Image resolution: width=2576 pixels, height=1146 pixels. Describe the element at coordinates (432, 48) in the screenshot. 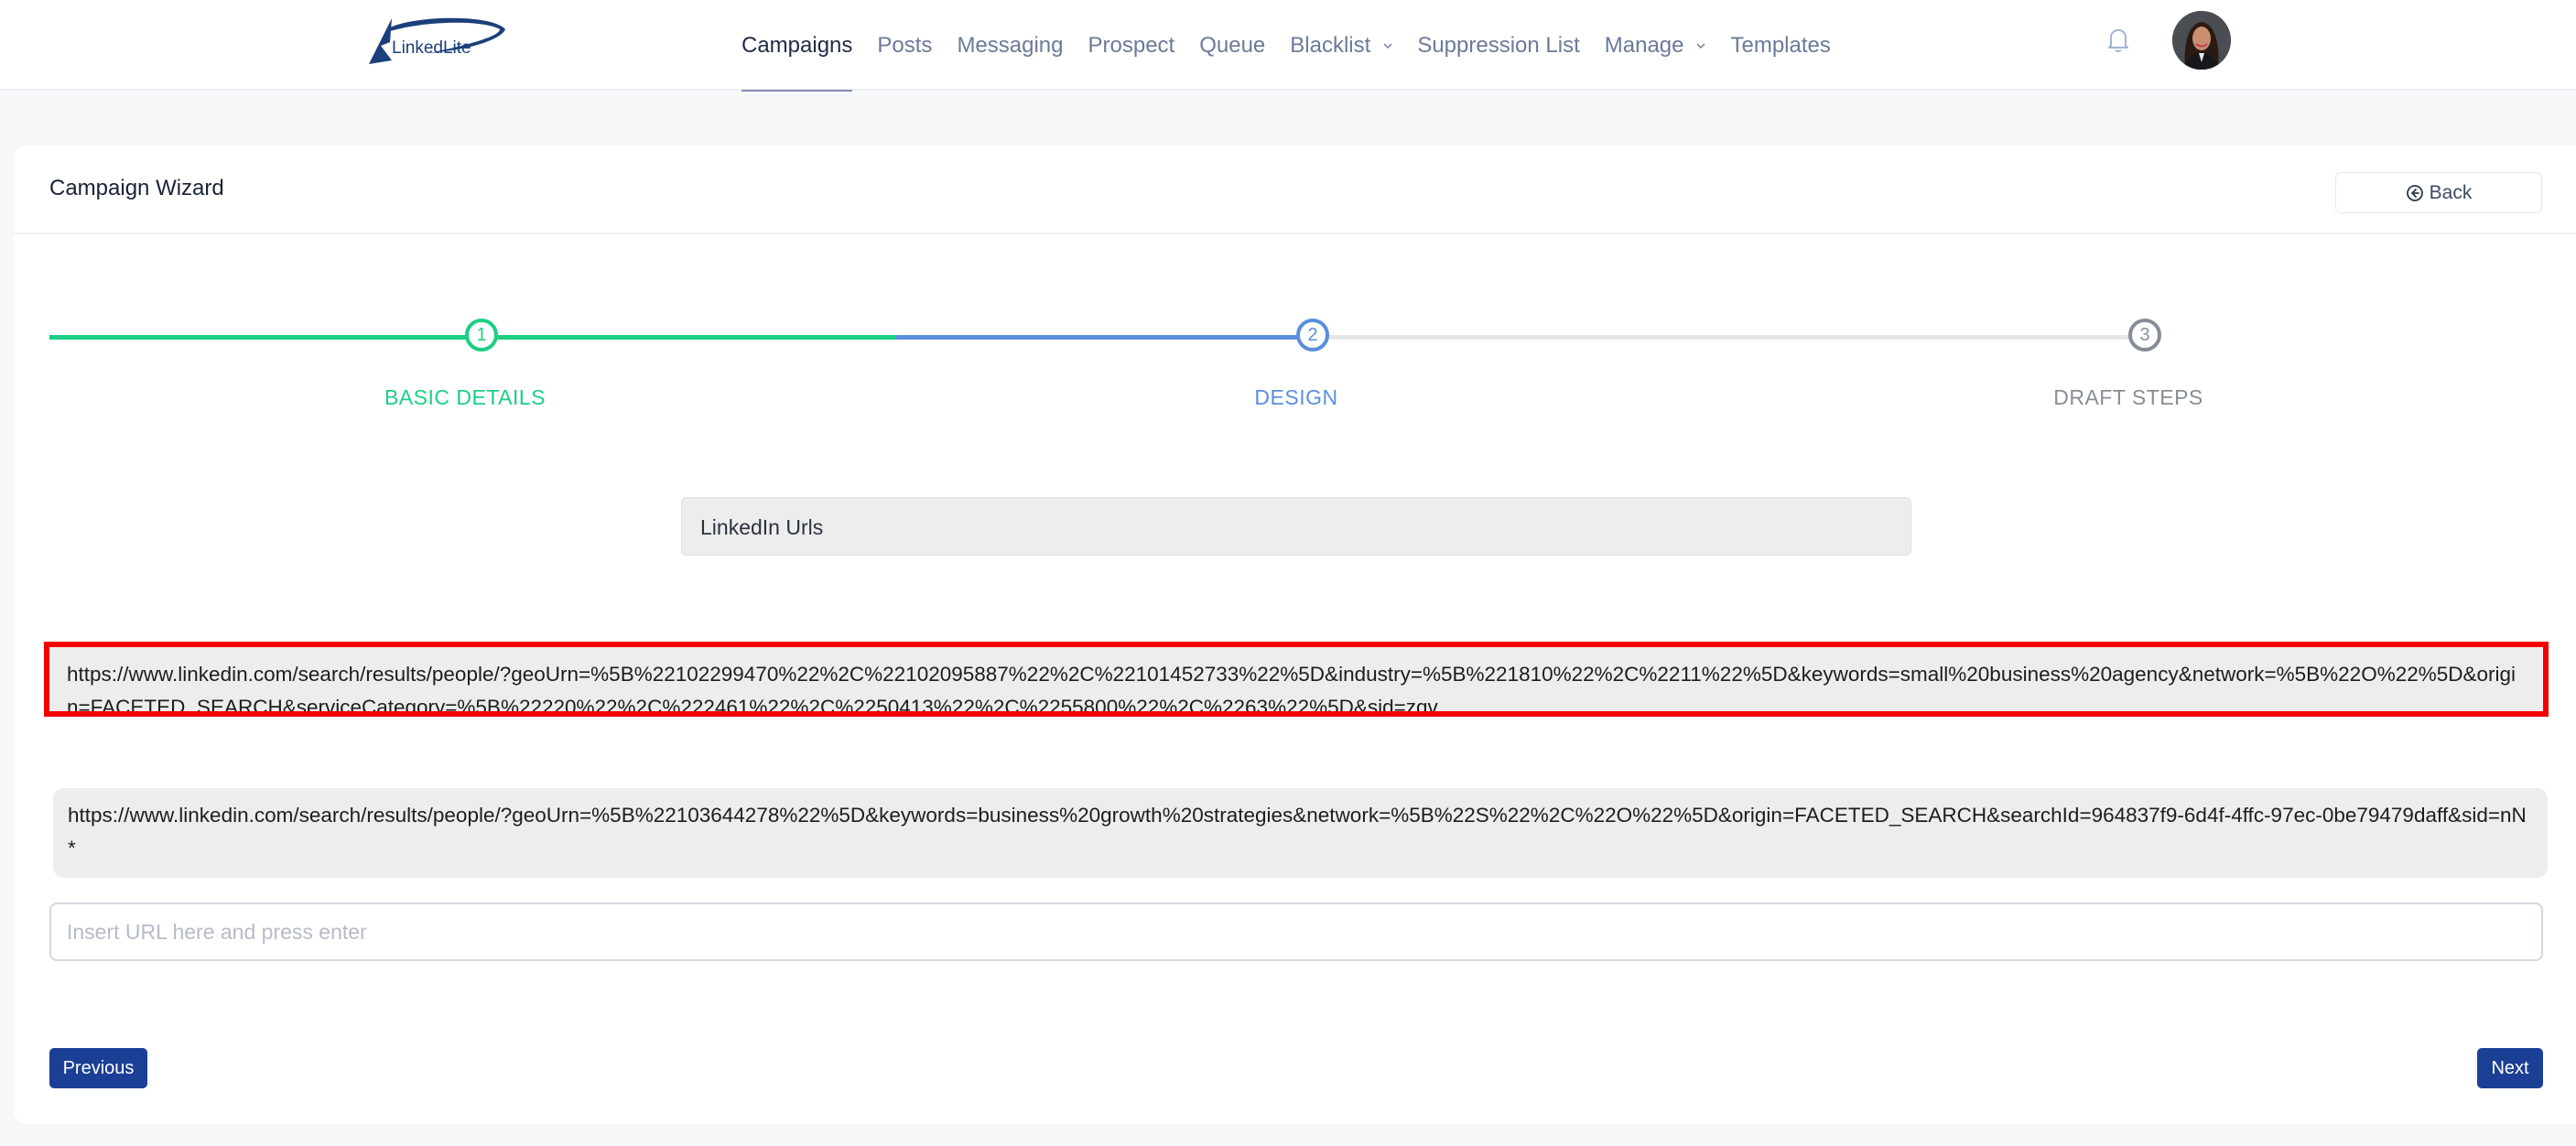

I see `logo-text: LinkedLite` at that location.